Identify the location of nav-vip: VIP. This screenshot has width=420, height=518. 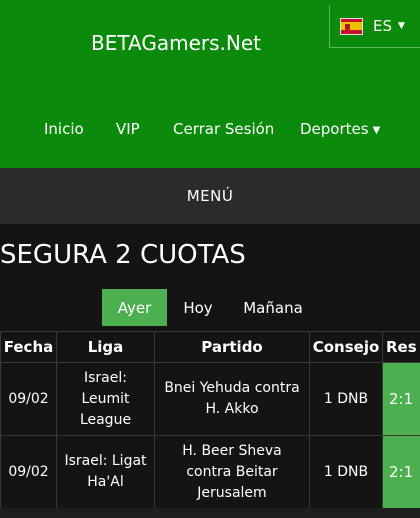
(128, 129).